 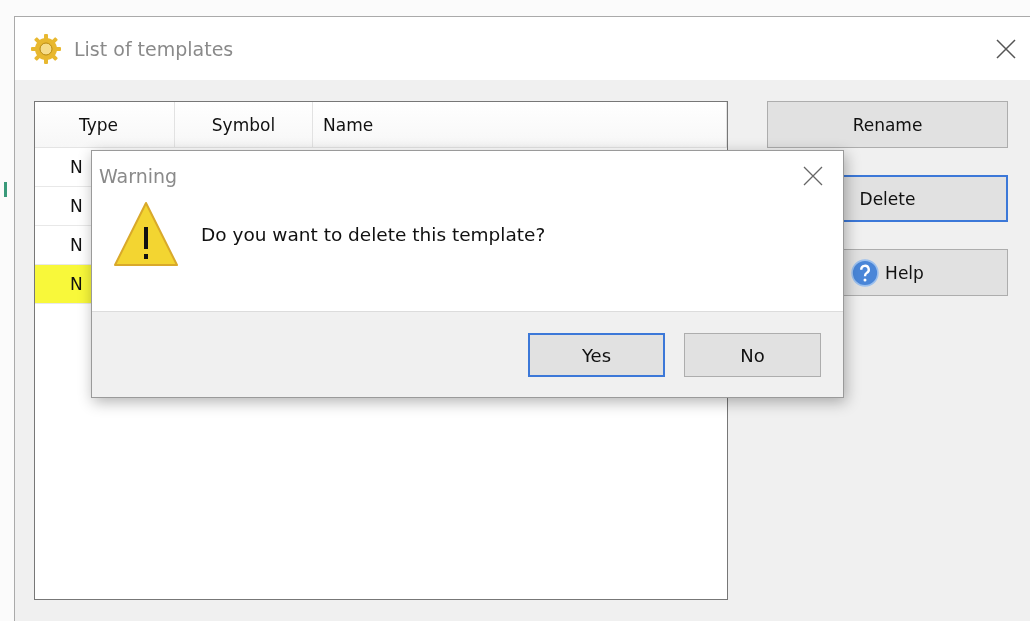 I want to click on help-icon, so click(x=865, y=272).